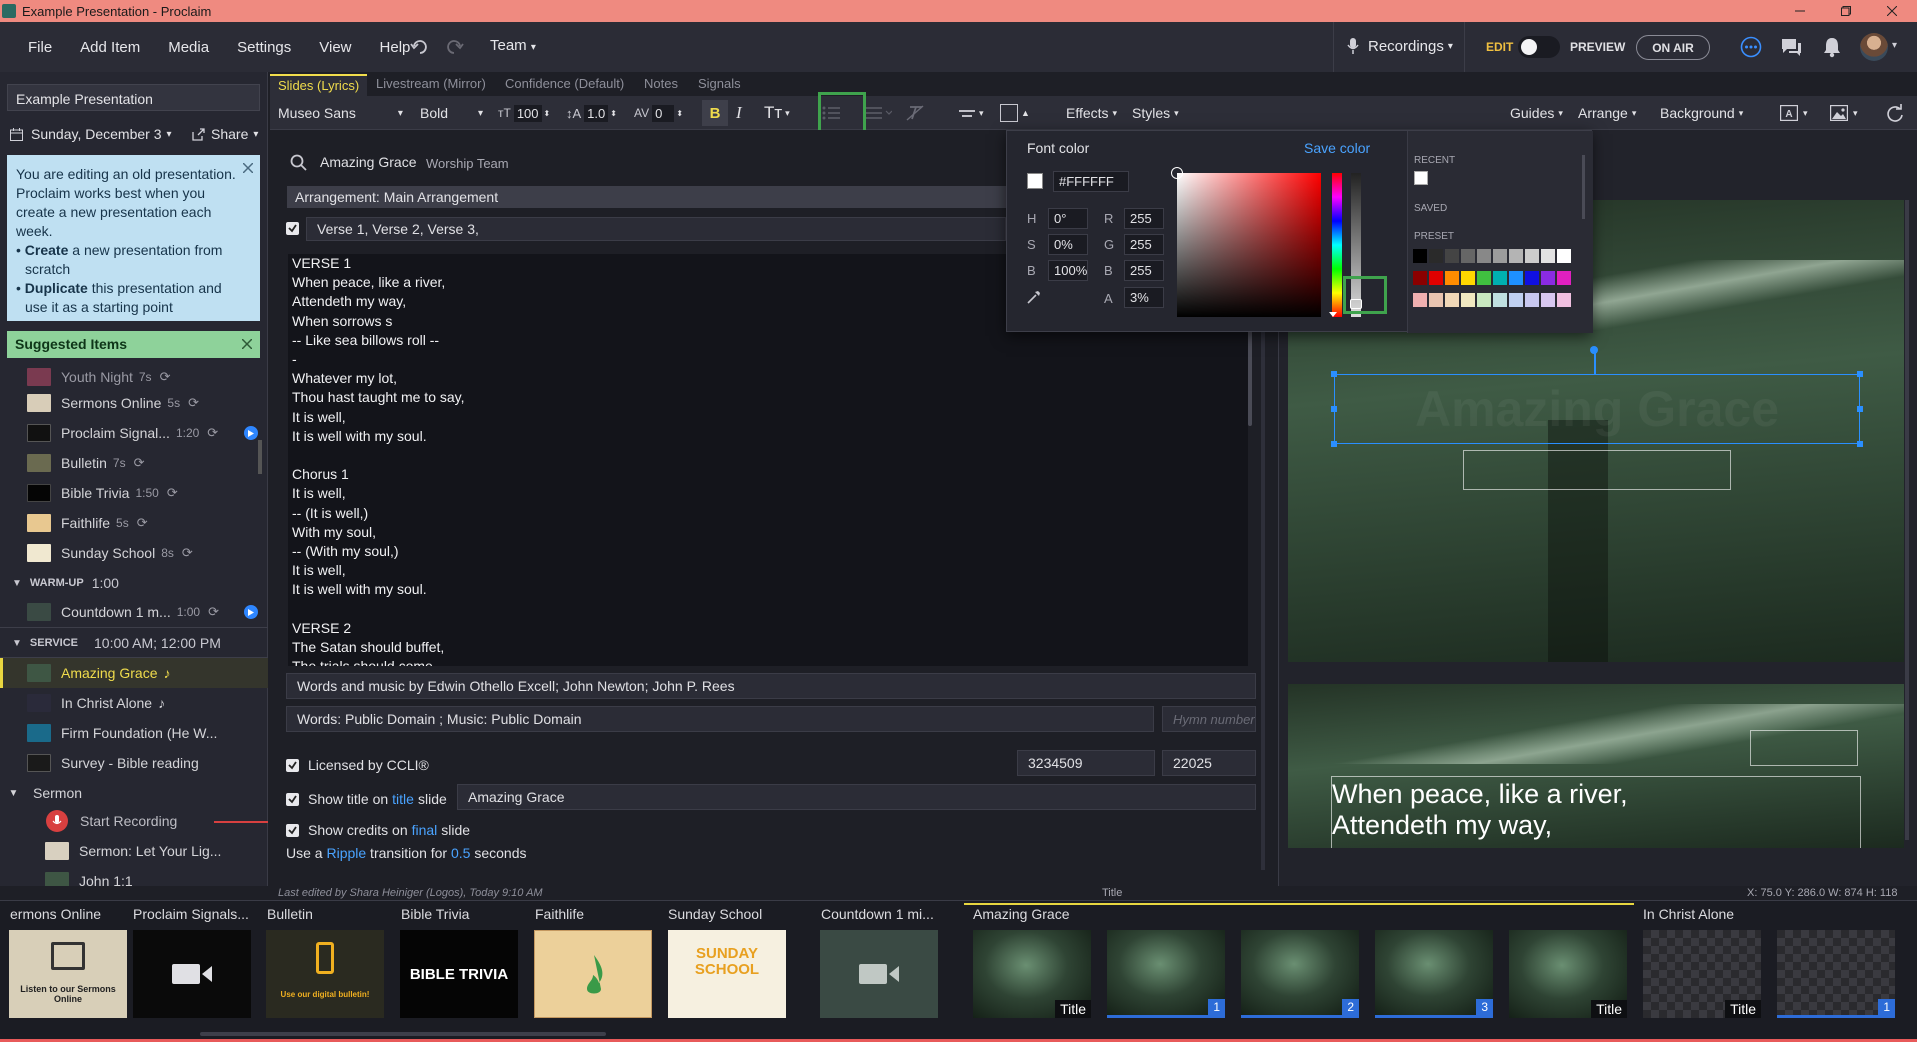 Image resolution: width=1917 pixels, height=1042 pixels. Describe the element at coordinates (56, 288) in the screenshot. I see `duplicate-link: Duplicate` at that location.